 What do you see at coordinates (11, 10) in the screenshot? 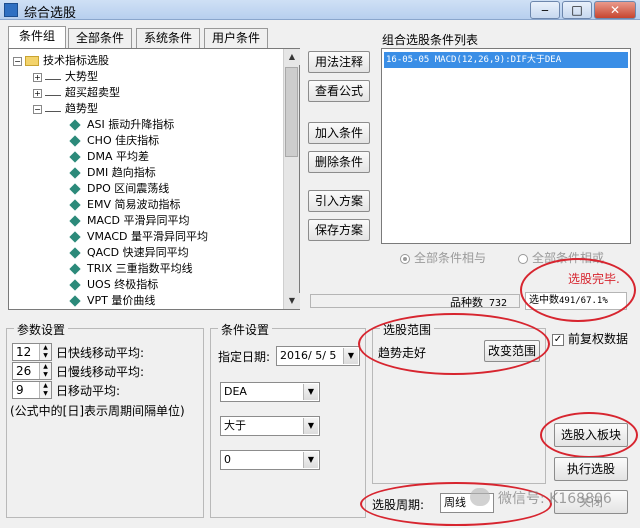
I see `app-icon` at bounding box center [11, 10].